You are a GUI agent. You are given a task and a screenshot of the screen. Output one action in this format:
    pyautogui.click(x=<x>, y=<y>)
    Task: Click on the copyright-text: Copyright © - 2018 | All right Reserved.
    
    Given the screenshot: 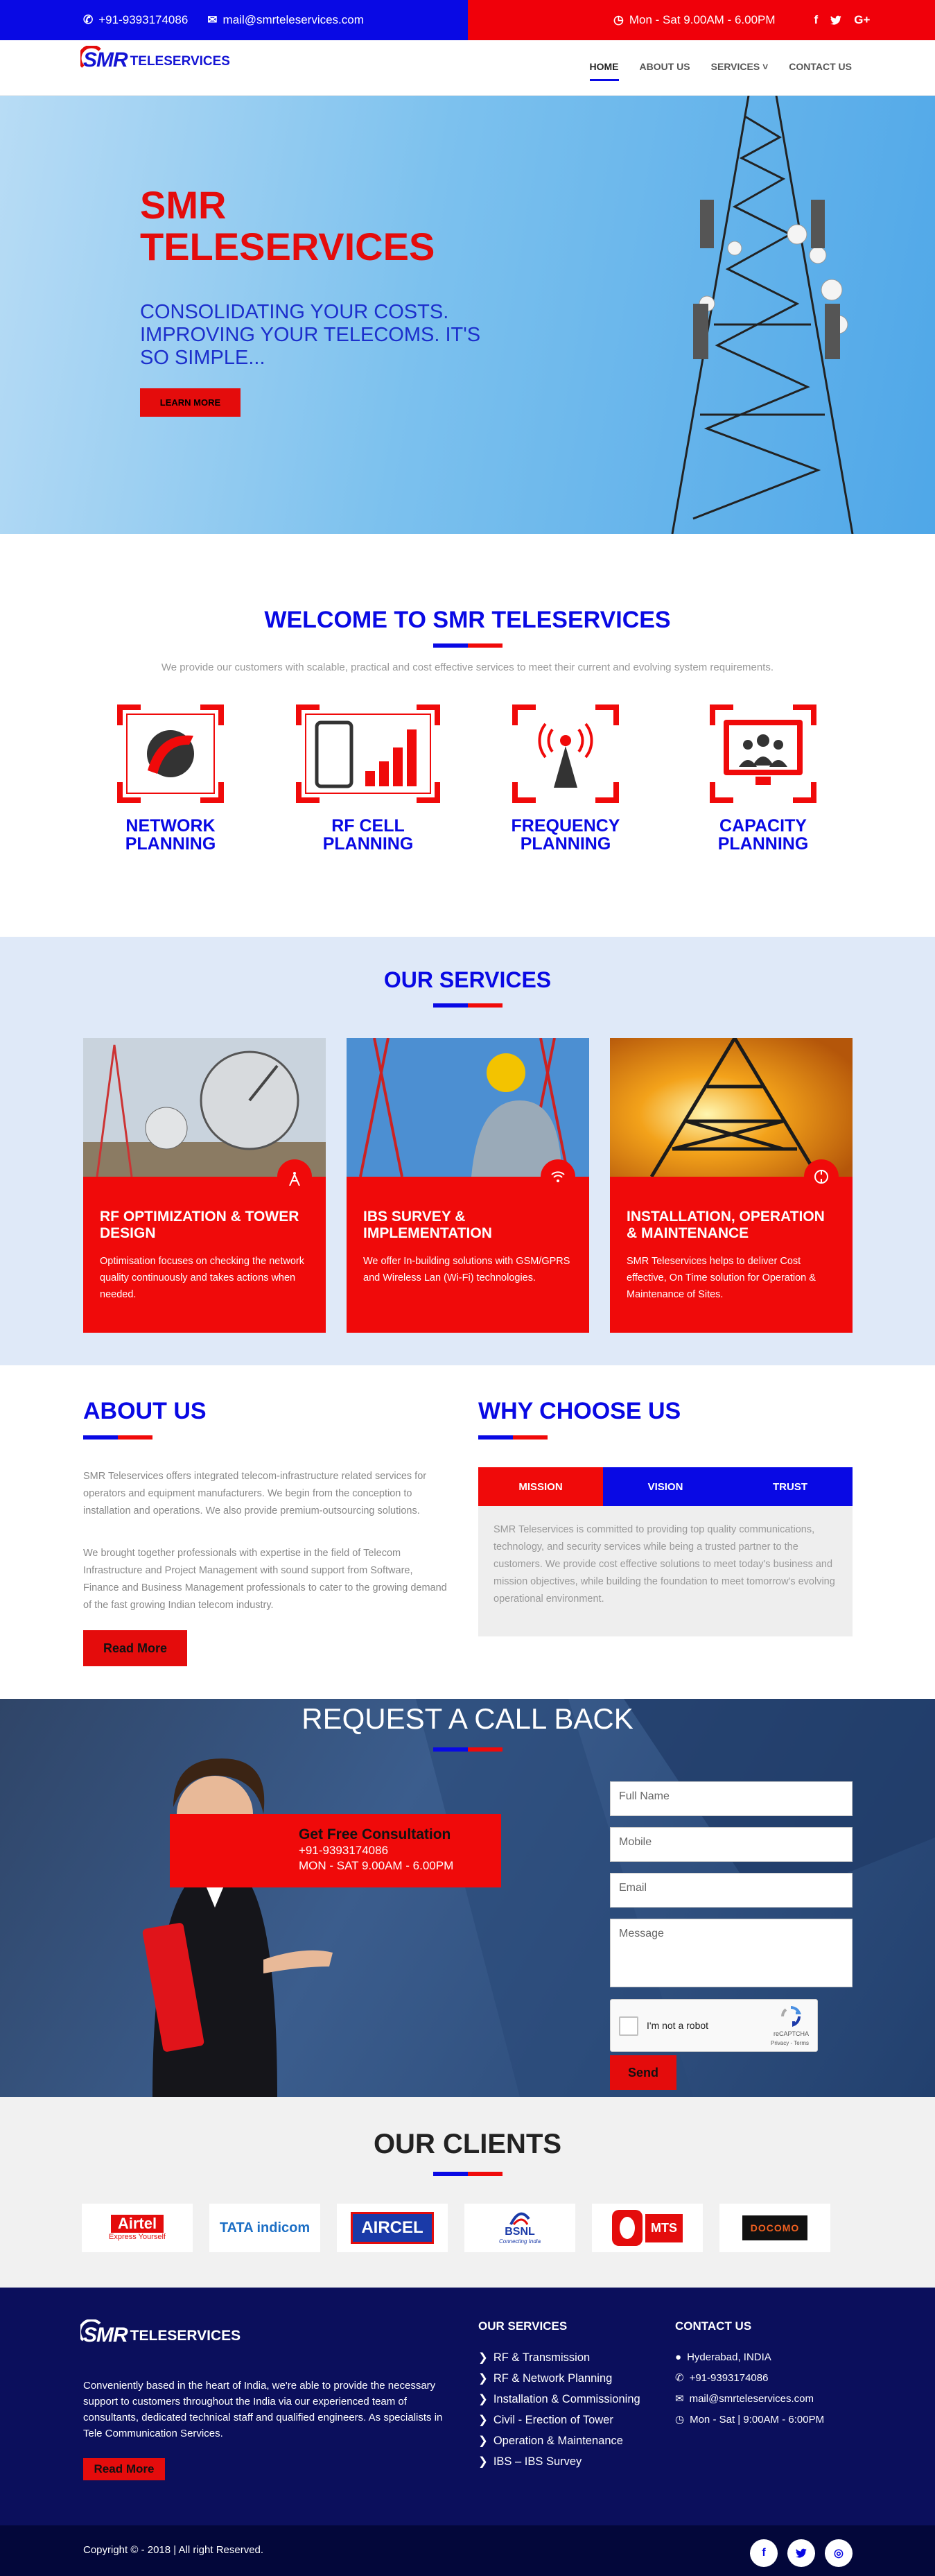 What is the action you would take?
    pyautogui.click(x=173, y=2550)
    